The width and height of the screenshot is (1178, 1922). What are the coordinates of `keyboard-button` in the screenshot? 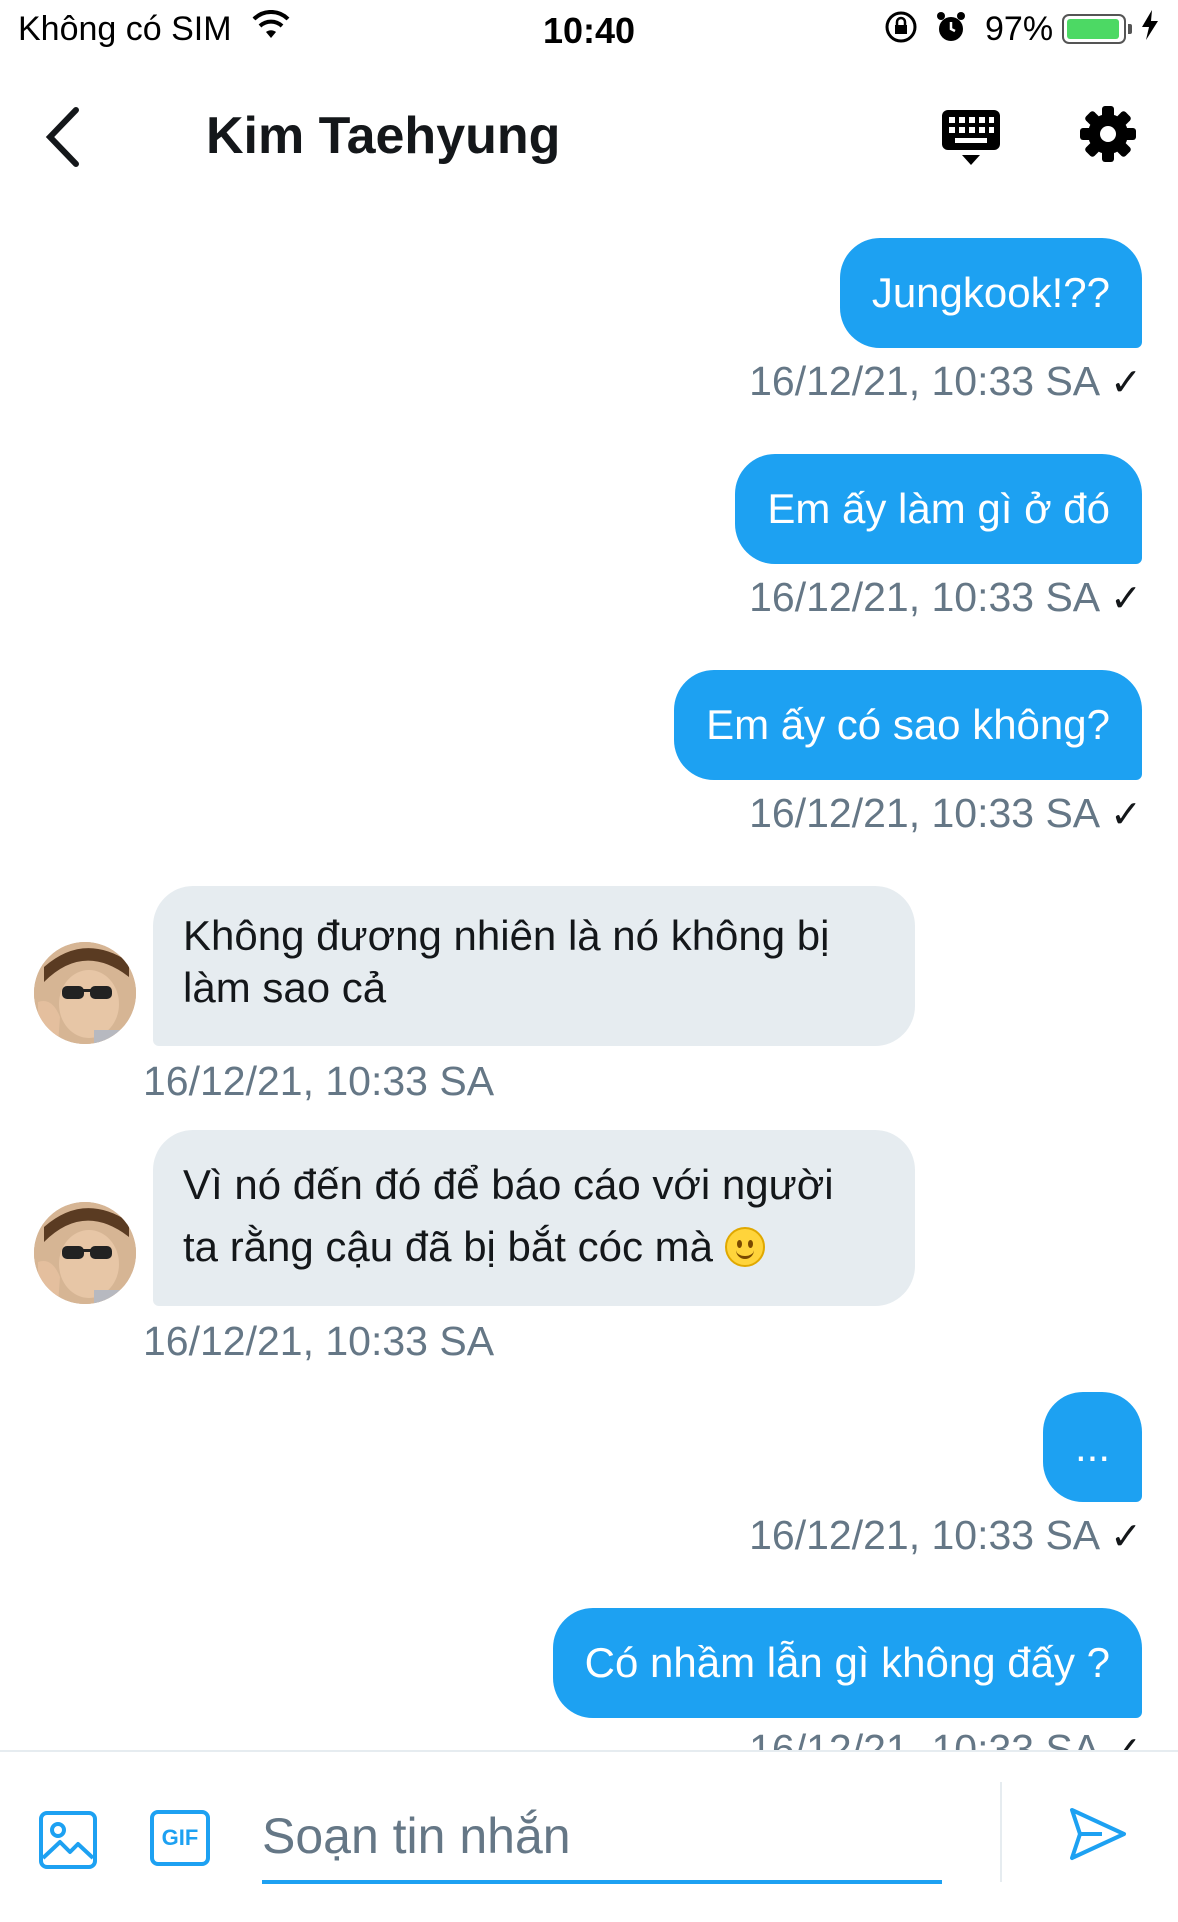 It's located at (971, 138).